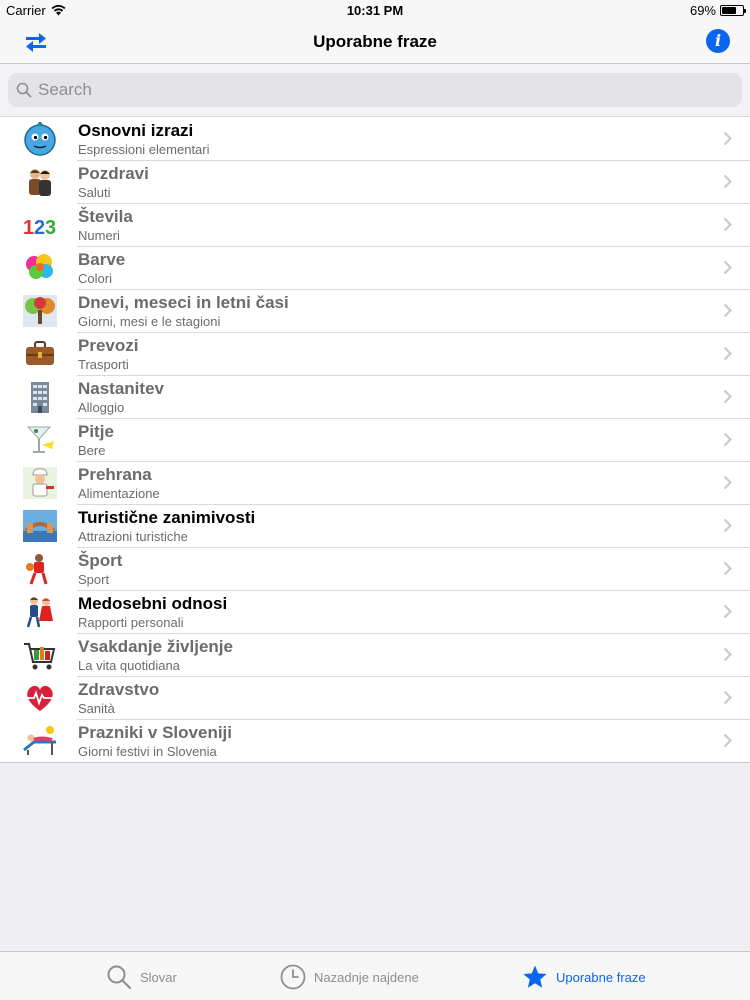 This screenshot has width=750, height=1000. I want to click on item-subtitle: Espressioni elementari, so click(144, 149).